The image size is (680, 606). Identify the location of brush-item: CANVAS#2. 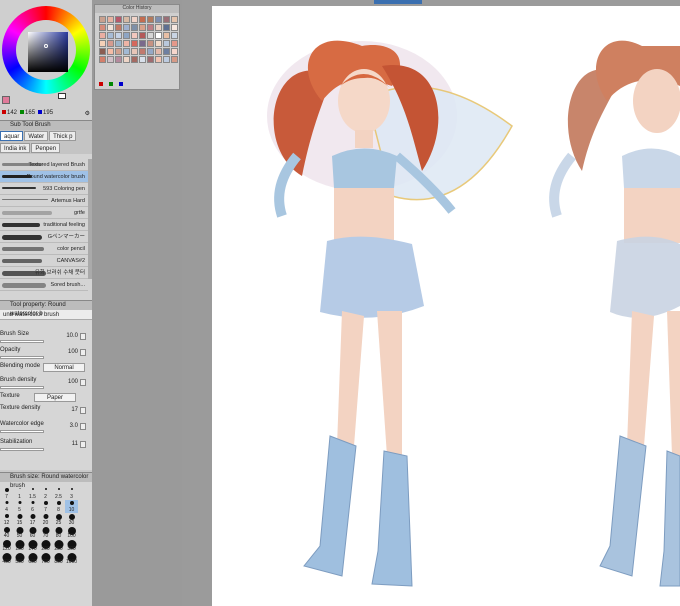
(44, 261).